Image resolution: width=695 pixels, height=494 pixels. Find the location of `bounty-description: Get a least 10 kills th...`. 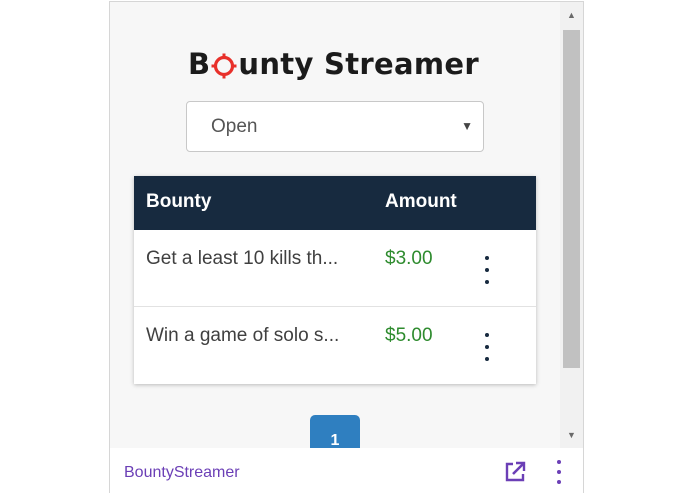

bounty-description: Get a least 10 kills th... is located at coordinates (242, 258).